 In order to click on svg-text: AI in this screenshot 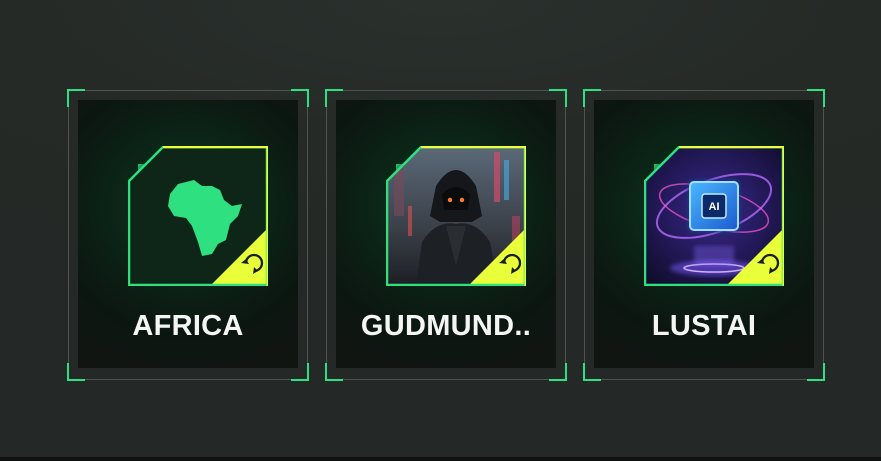, I will do `click(714, 207)`.